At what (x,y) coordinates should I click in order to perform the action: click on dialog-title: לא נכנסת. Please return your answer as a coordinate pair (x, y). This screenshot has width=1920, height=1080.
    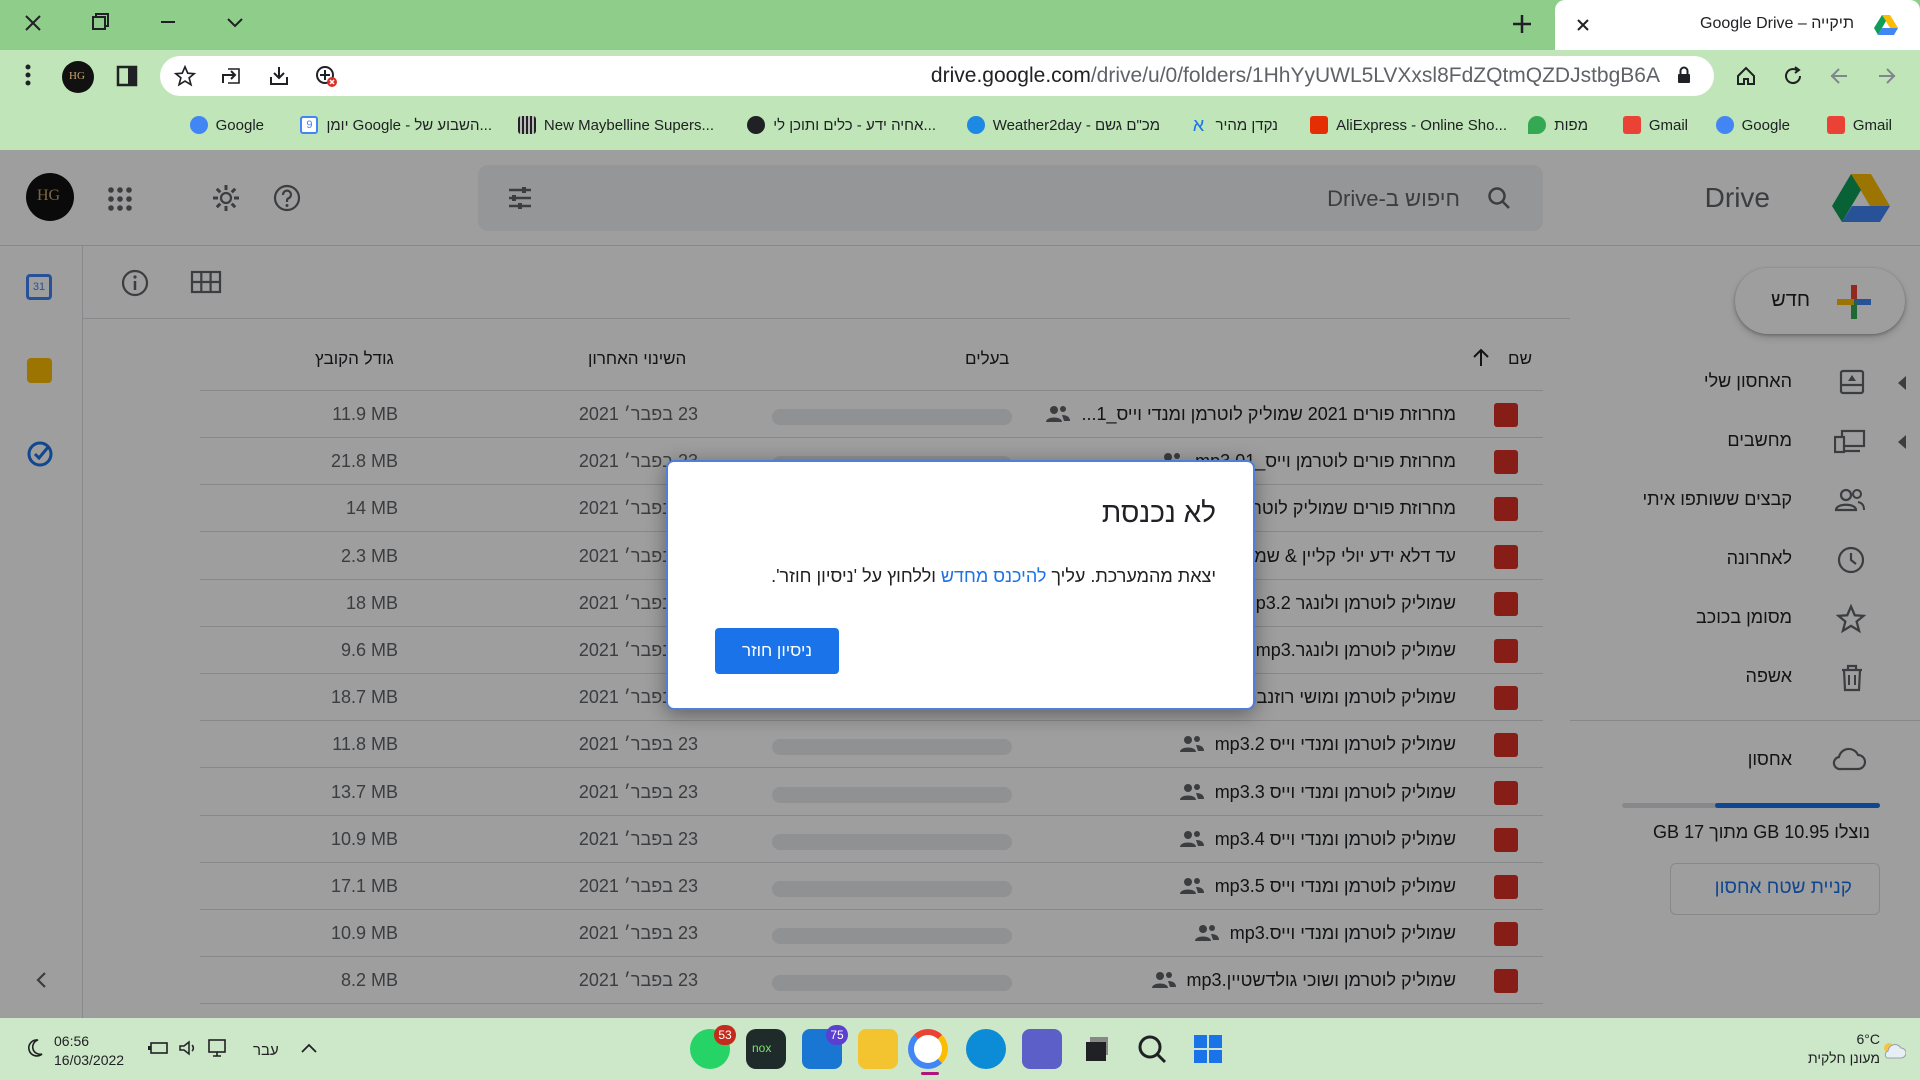
    Looking at the image, I should click on (1158, 512).